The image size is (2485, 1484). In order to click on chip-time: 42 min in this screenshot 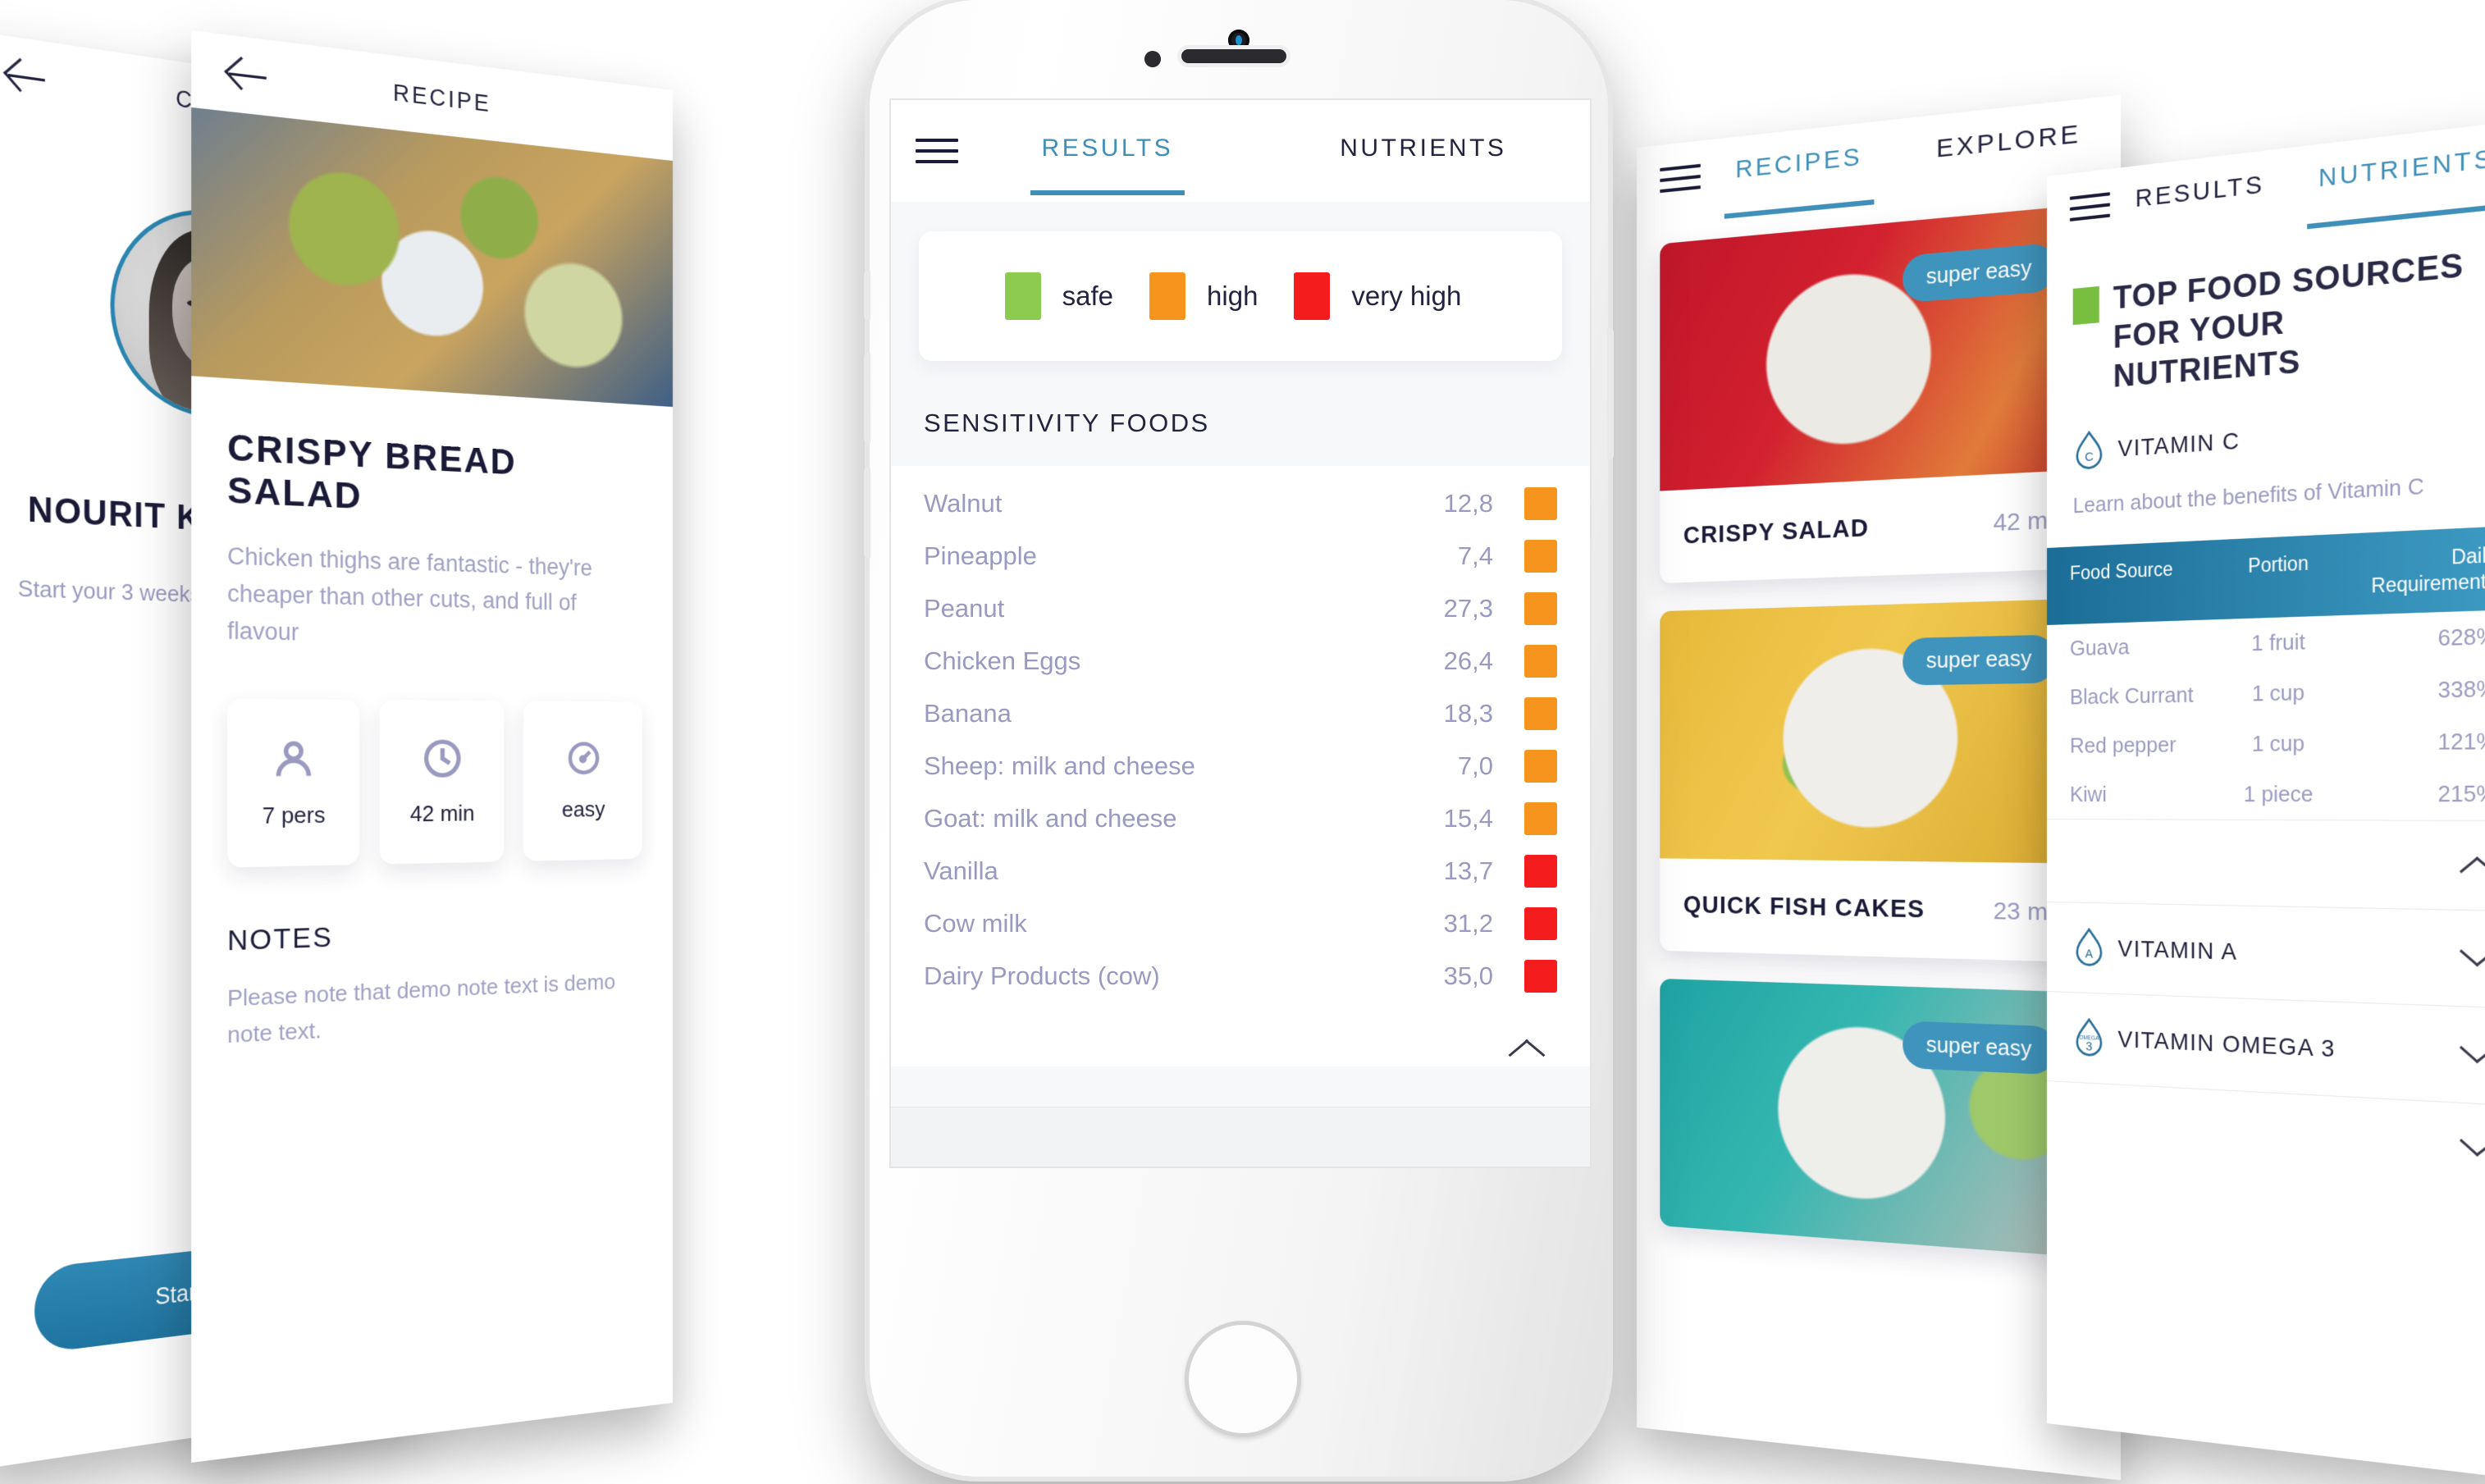, I will do `click(442, 782)`.